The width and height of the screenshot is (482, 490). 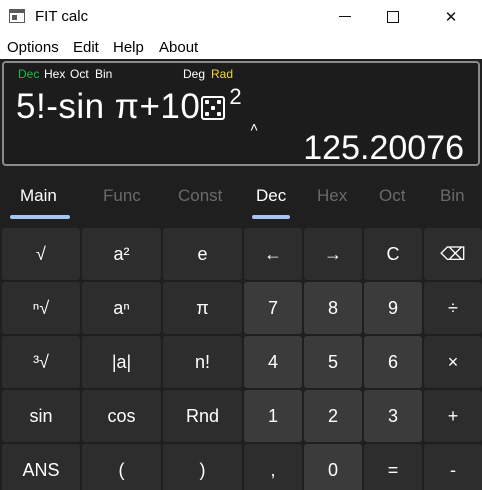 What do you see at coordinates (202, 308) in the screenshot?
I see `pi-button: π` at bounding box center [202, 308].